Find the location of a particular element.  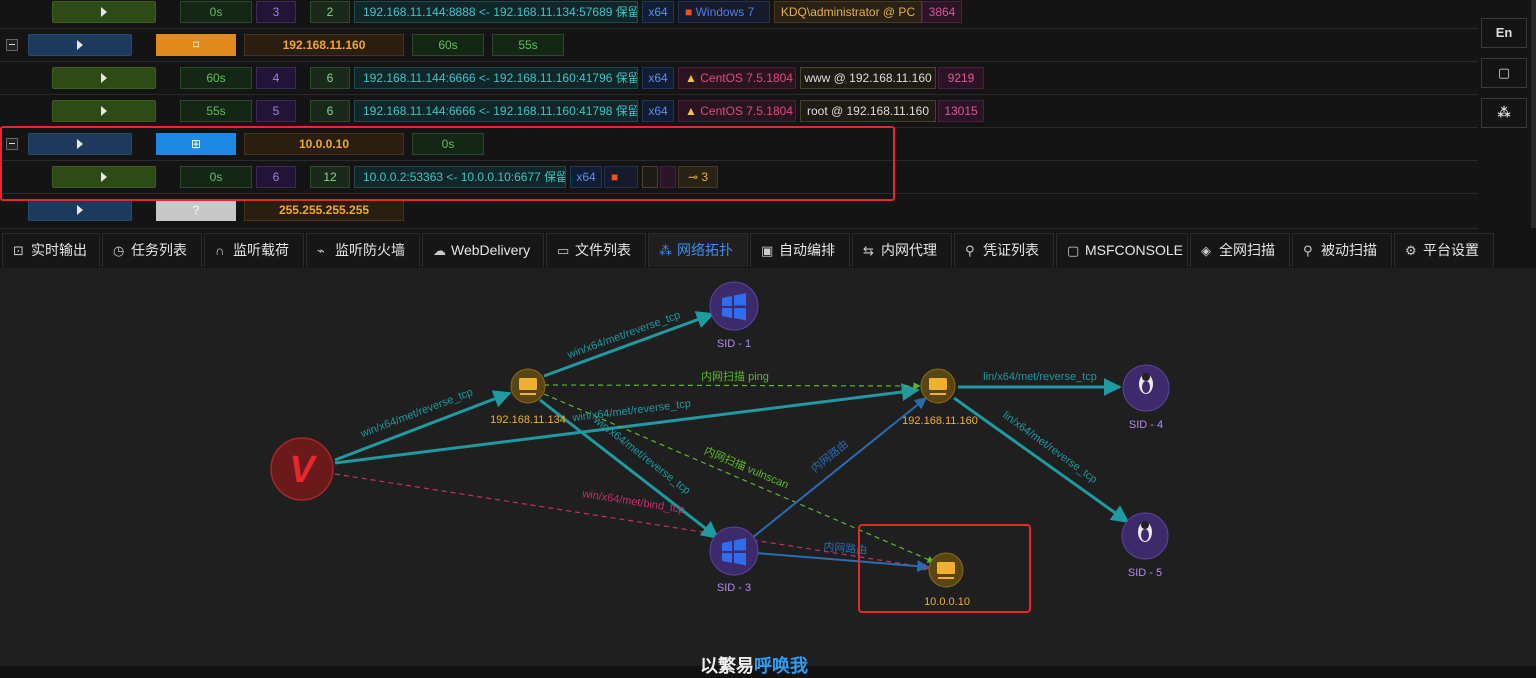

host-time-1: 60s is located at coordinates (448, 45).